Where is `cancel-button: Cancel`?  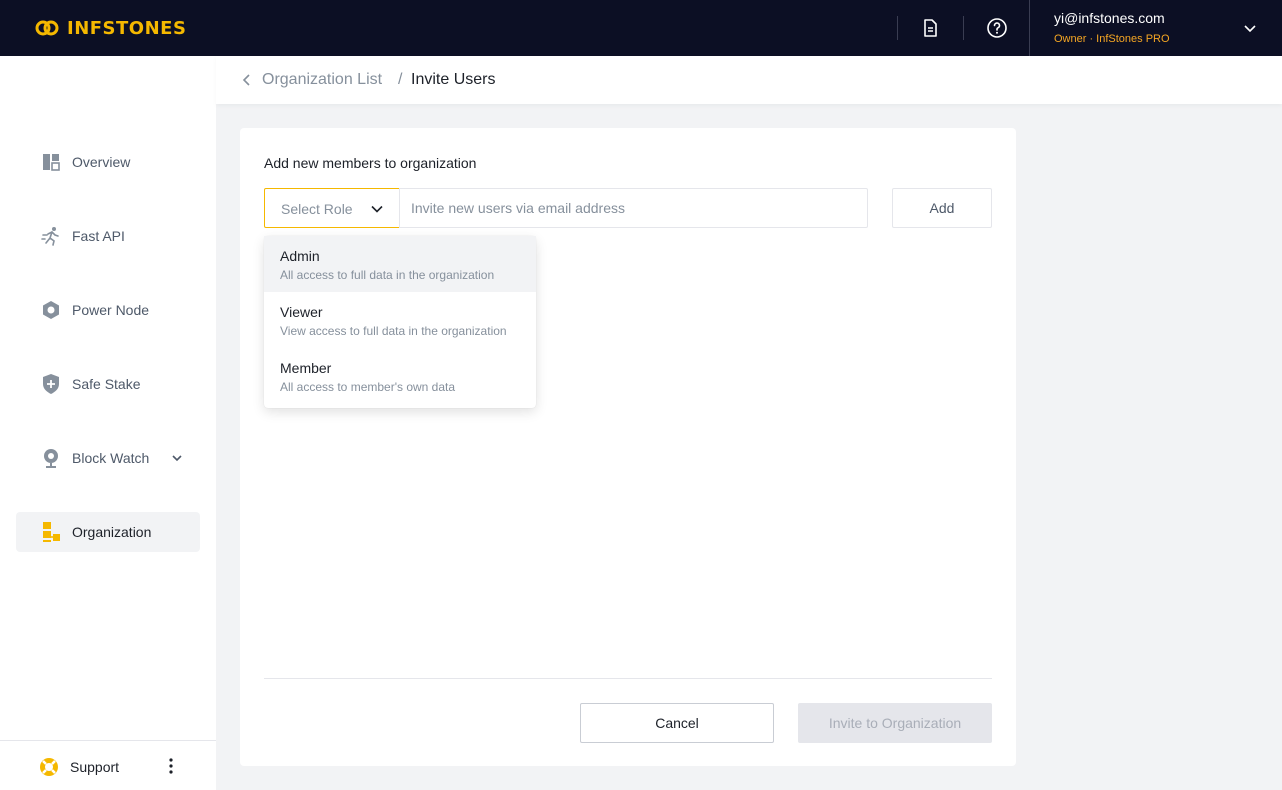
cancel-button: Cancel is located at coordinates (677, 723).